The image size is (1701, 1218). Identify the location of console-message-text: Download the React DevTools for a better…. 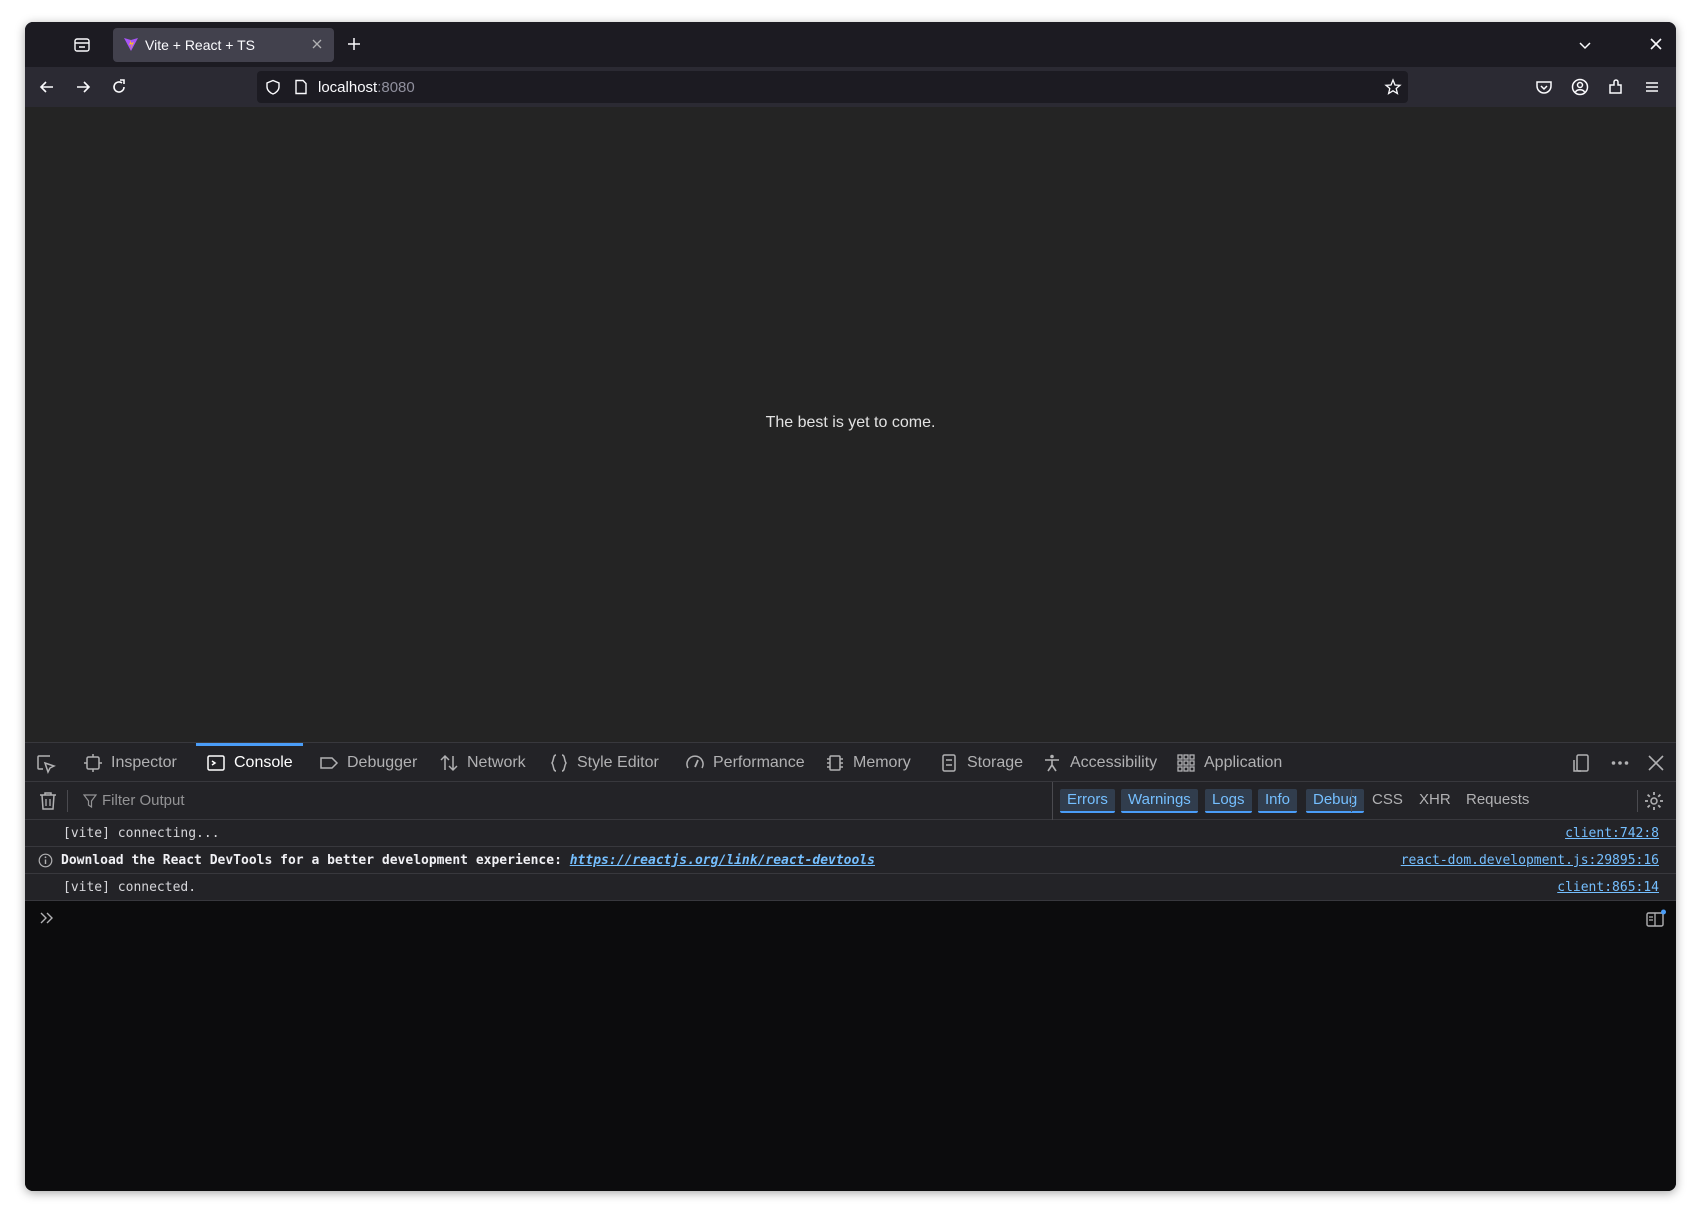
(468, 860).